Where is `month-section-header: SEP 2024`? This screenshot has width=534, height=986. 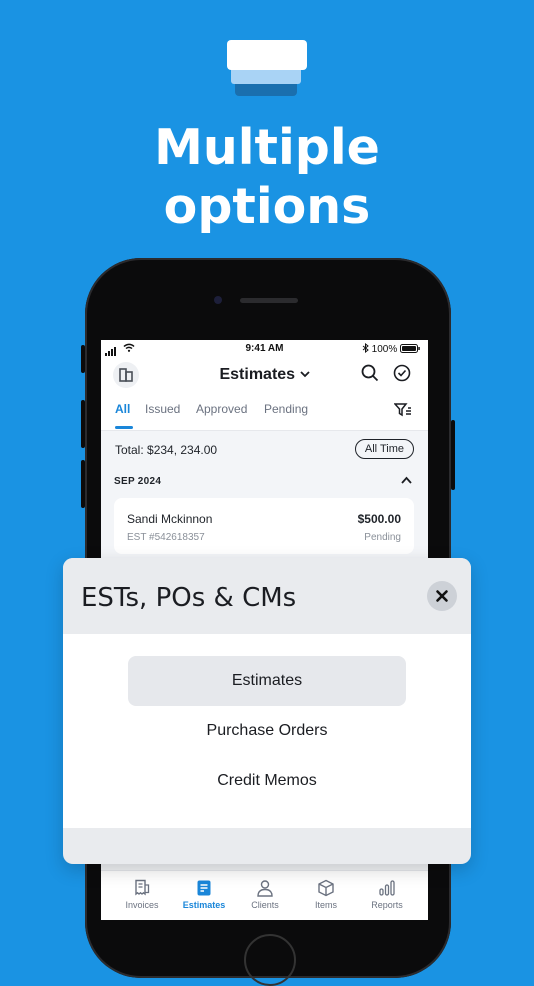 month-section-header: SEP 2024 is located at coordinates (138, 481).